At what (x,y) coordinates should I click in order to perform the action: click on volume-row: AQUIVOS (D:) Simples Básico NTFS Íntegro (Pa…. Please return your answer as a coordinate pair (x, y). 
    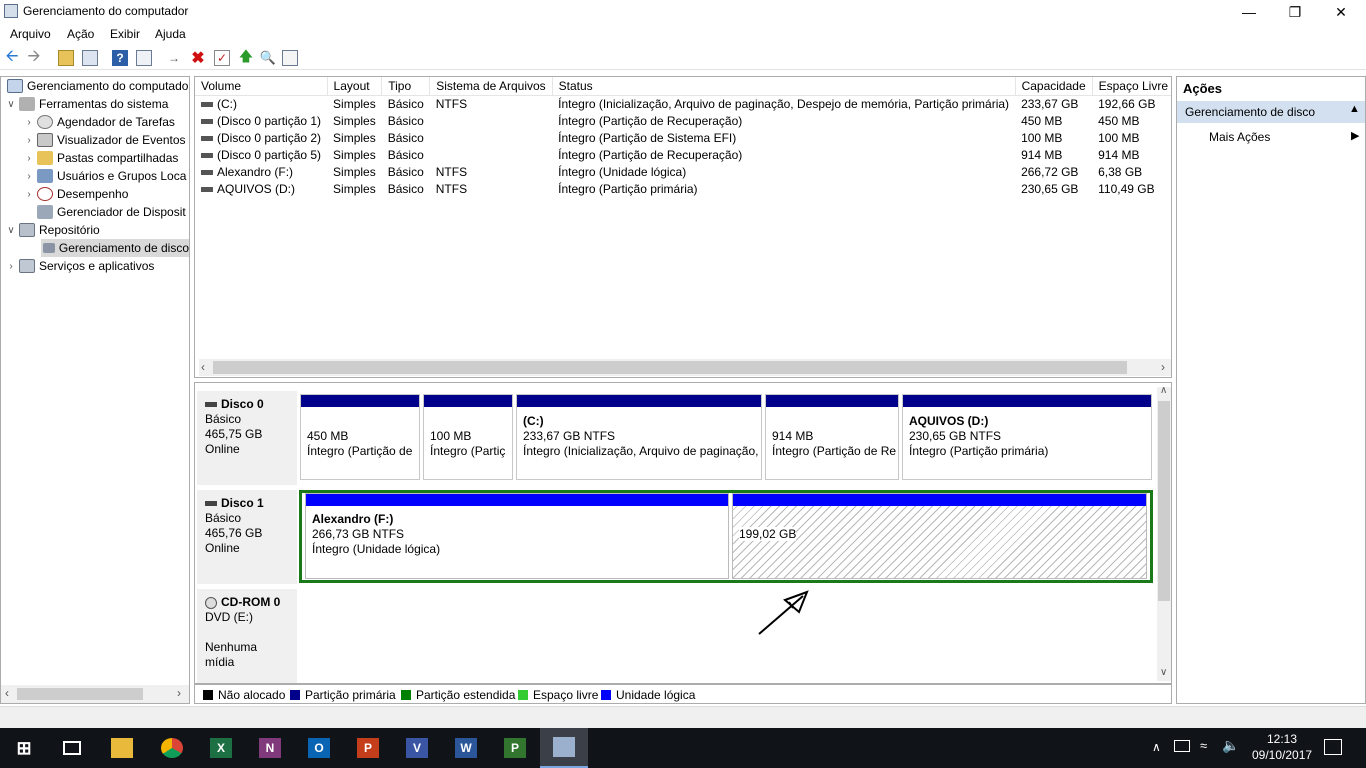
    Looking at the image, I should click on (683, 188).